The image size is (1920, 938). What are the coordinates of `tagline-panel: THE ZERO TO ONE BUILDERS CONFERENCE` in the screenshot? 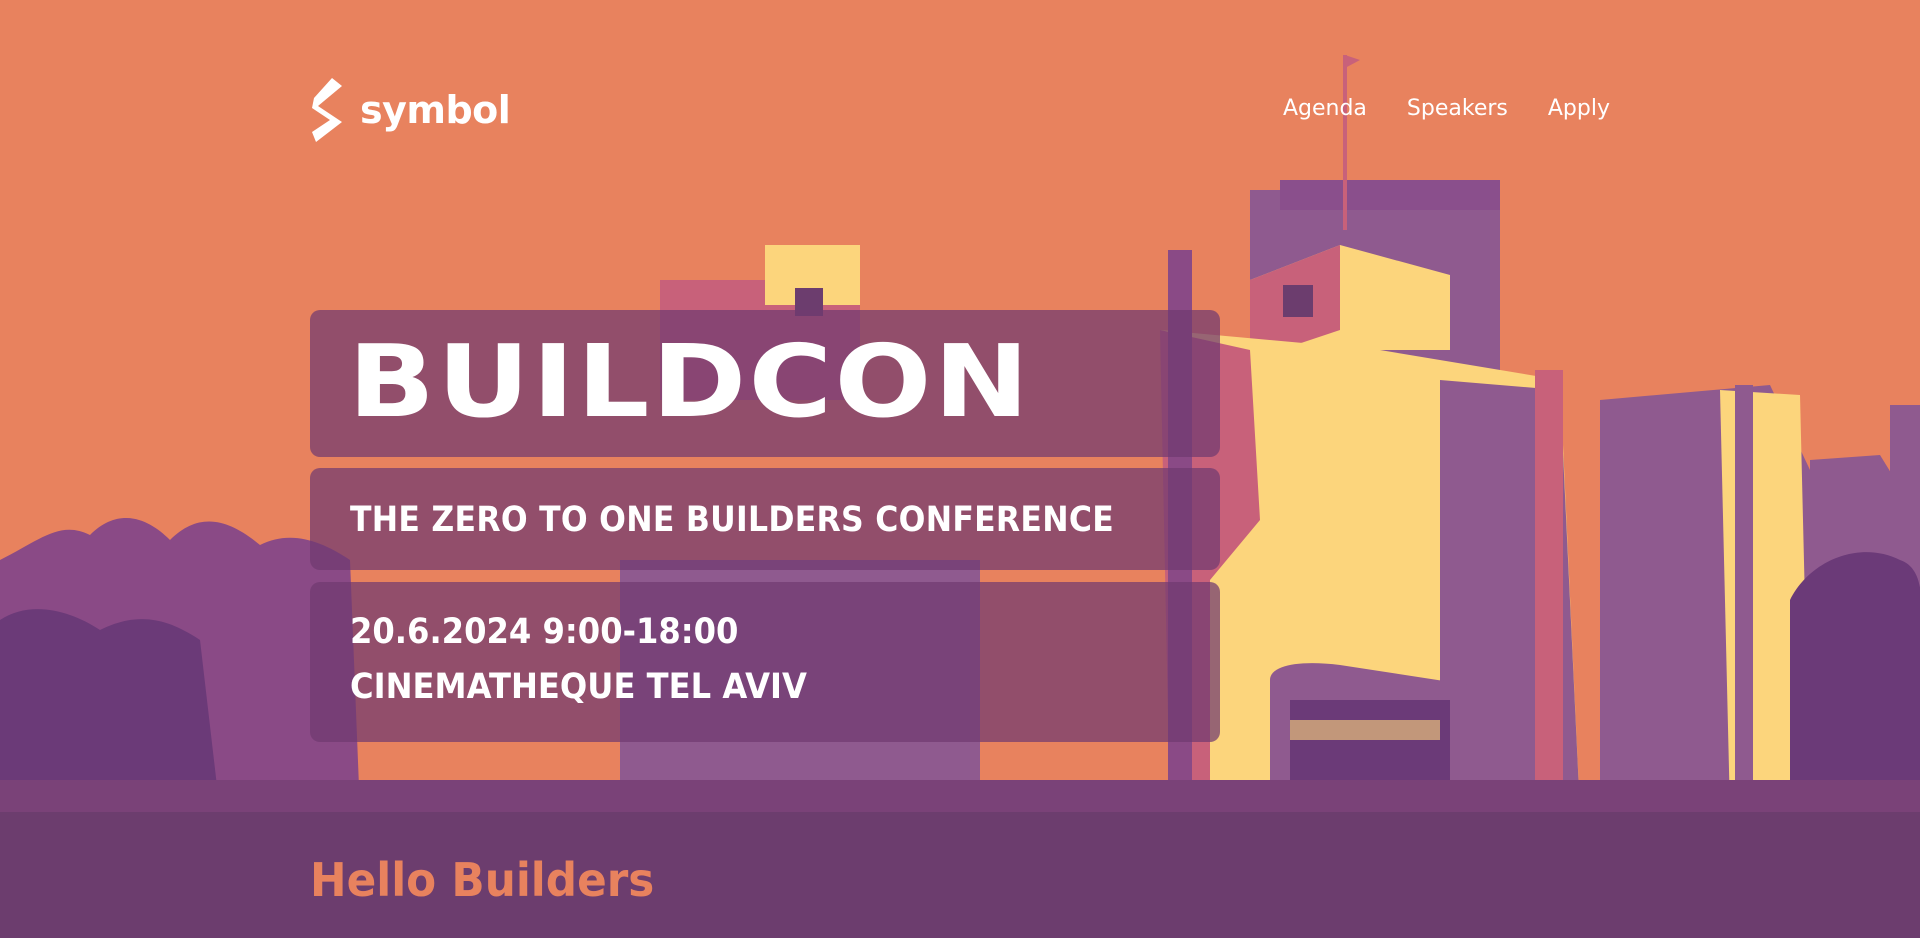 It's located at (765, 519).